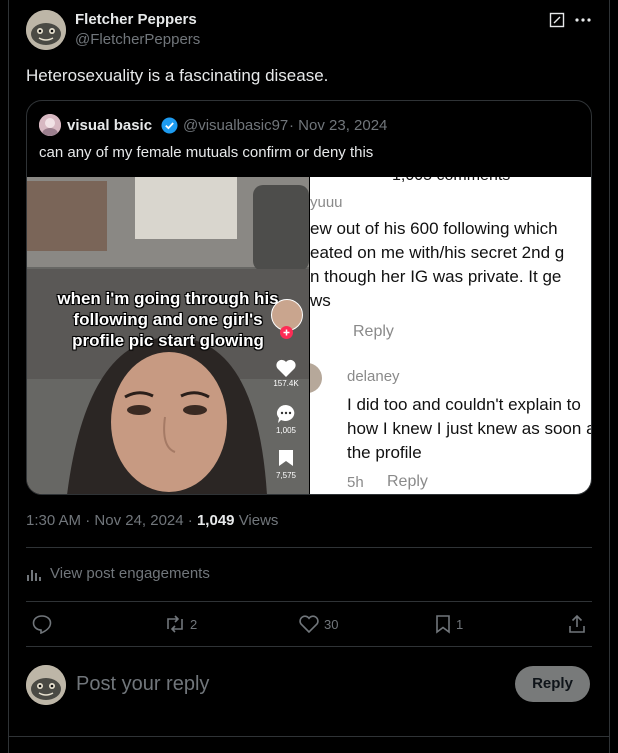 The image size is (618, 753). Describe the element at coordinates (451, 181) in the screenshot. I see `comments-header: 1,005 comments` at that location.